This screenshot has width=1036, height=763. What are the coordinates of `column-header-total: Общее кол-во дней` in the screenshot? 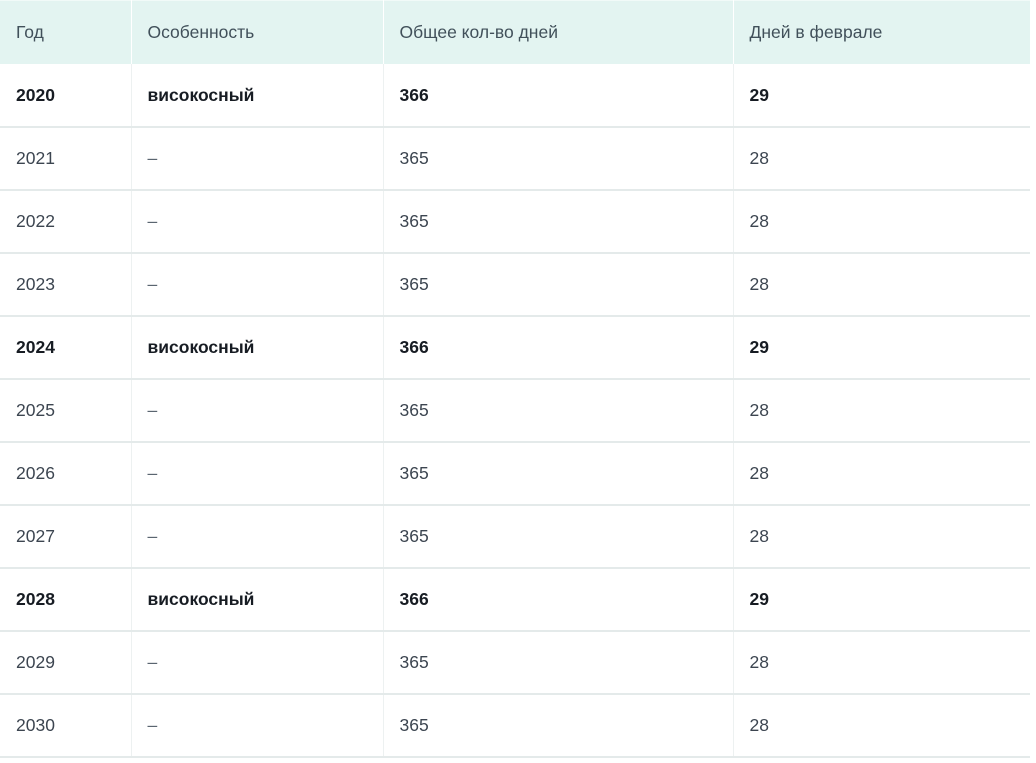 It's located at (558, 32).